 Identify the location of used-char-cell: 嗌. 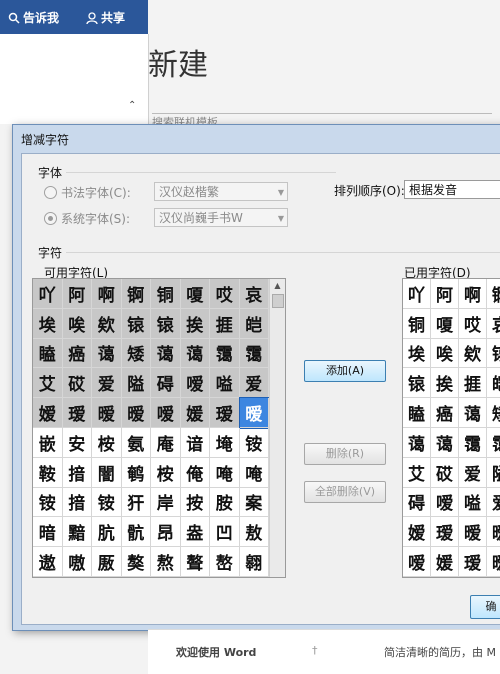
(473, 502).